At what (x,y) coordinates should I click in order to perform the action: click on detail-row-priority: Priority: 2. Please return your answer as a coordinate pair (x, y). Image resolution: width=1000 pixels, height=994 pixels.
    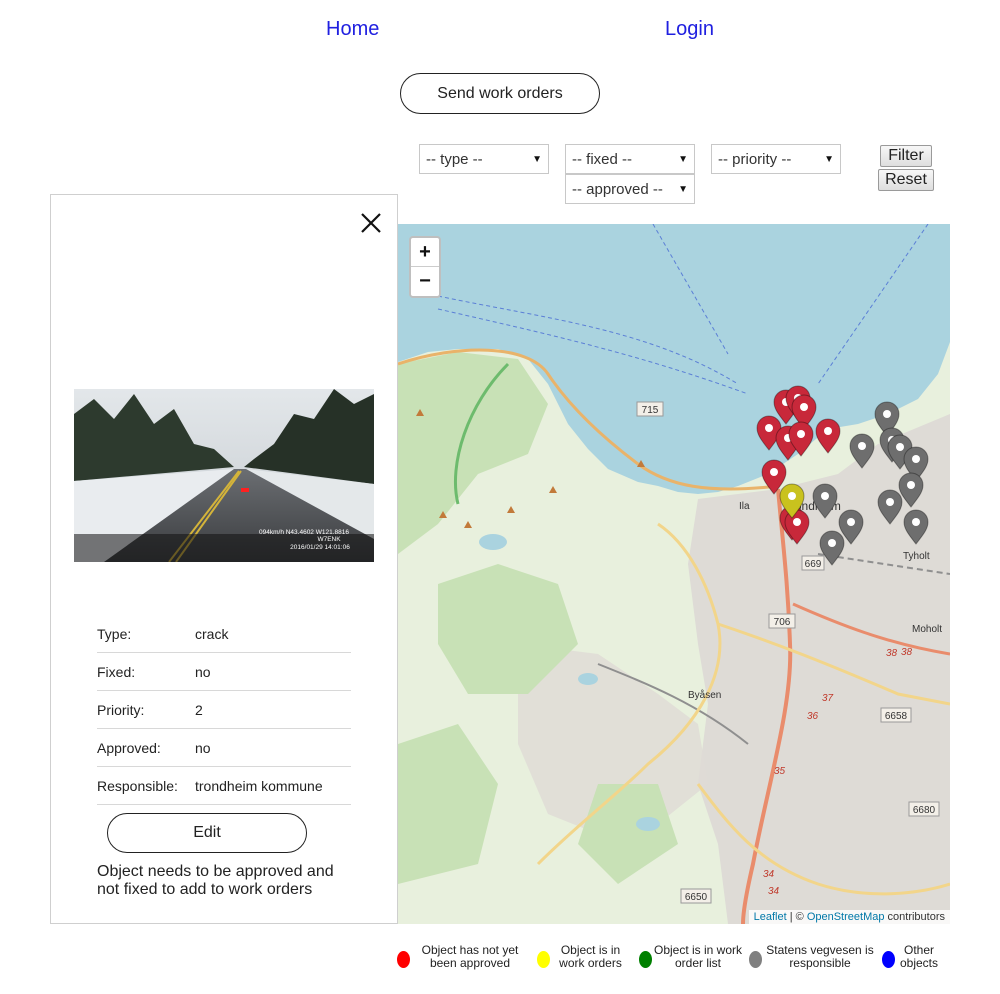
    Looking at the image, I should click on (224, 710).